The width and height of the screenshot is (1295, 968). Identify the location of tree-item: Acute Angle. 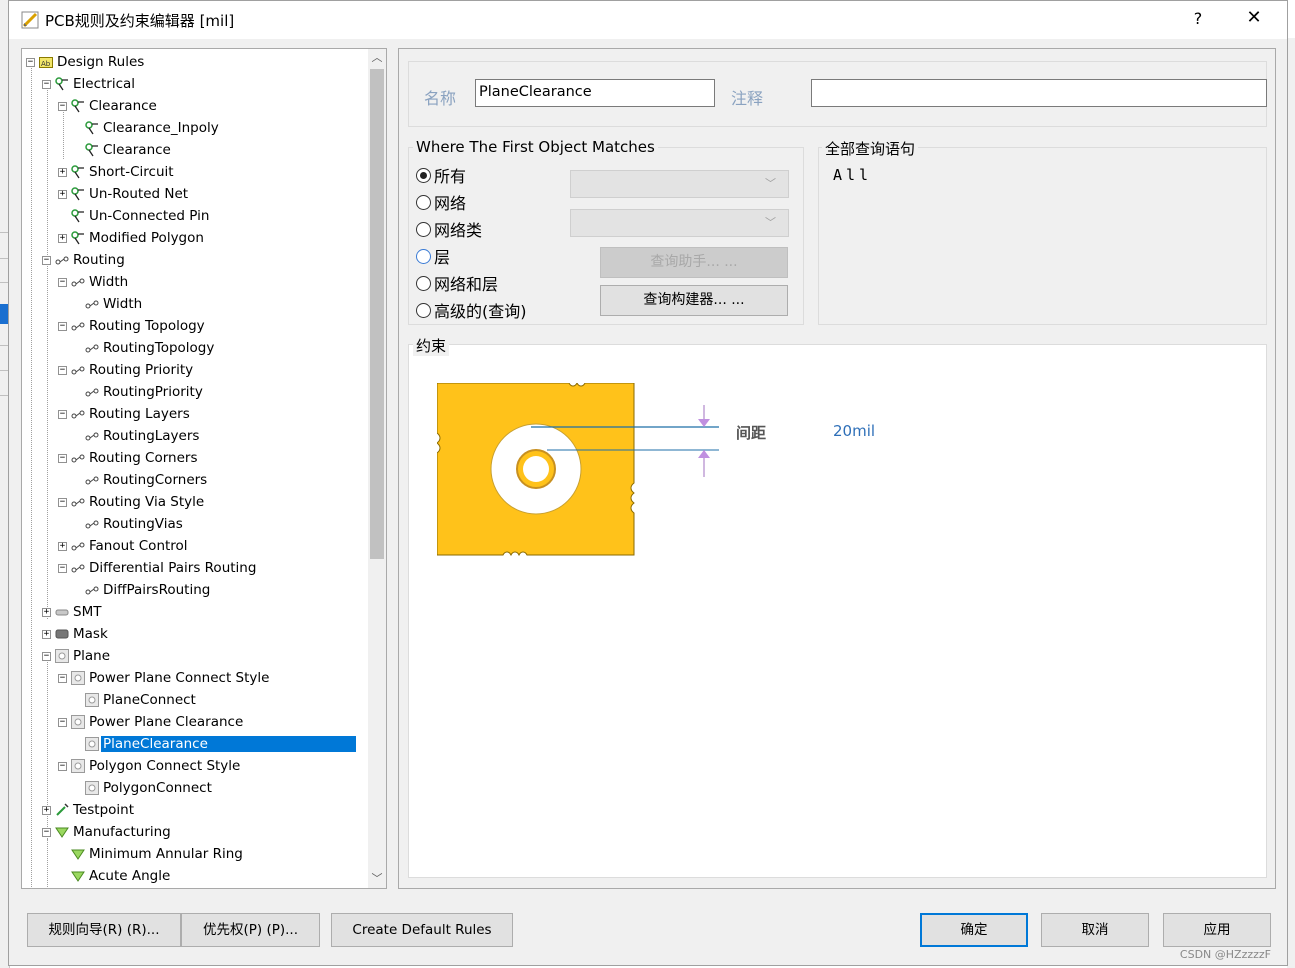
(115, 876).